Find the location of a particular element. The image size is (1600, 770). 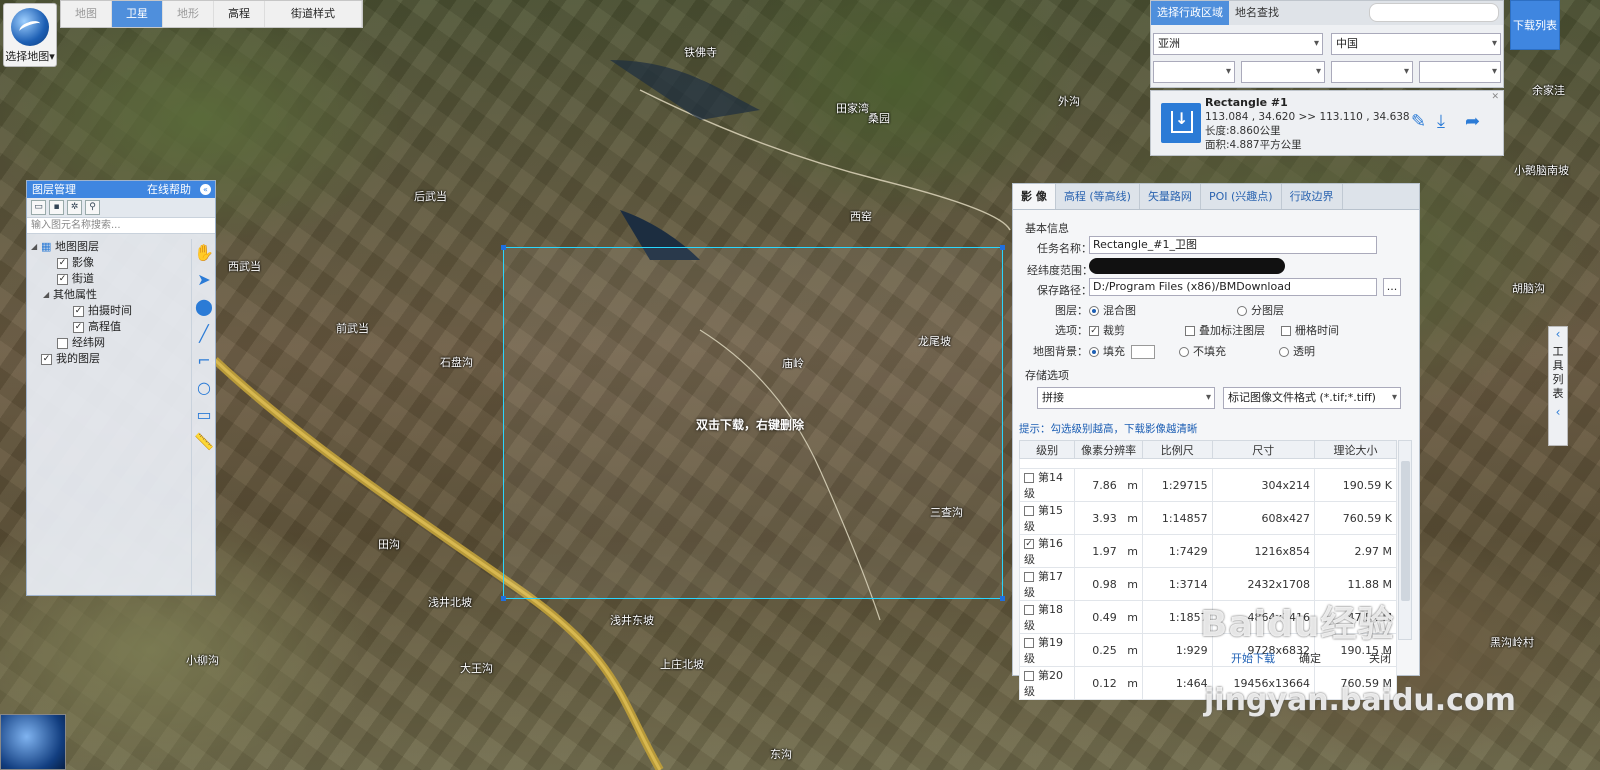

region-panel: 选择行政区域 地名查找 亚洲 中国 is located at coordinates (1327, 44).